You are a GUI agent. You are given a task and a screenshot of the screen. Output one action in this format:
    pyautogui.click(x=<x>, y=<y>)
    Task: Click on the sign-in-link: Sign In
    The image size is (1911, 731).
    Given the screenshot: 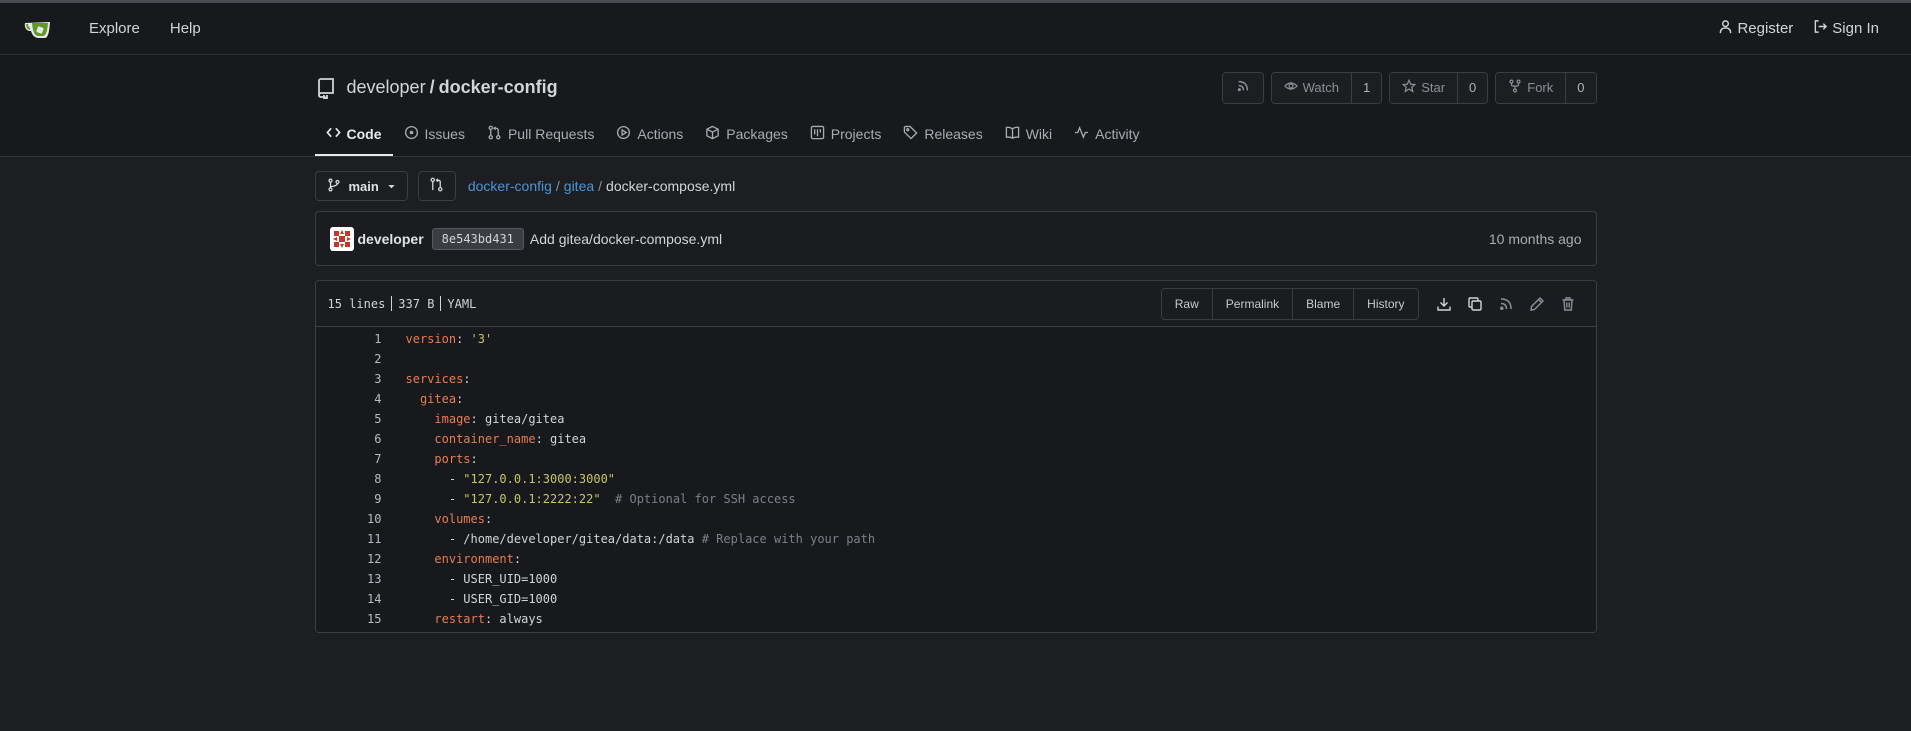 What is the action you would take?
    pyautogui.click(x=1846, y=28)
    